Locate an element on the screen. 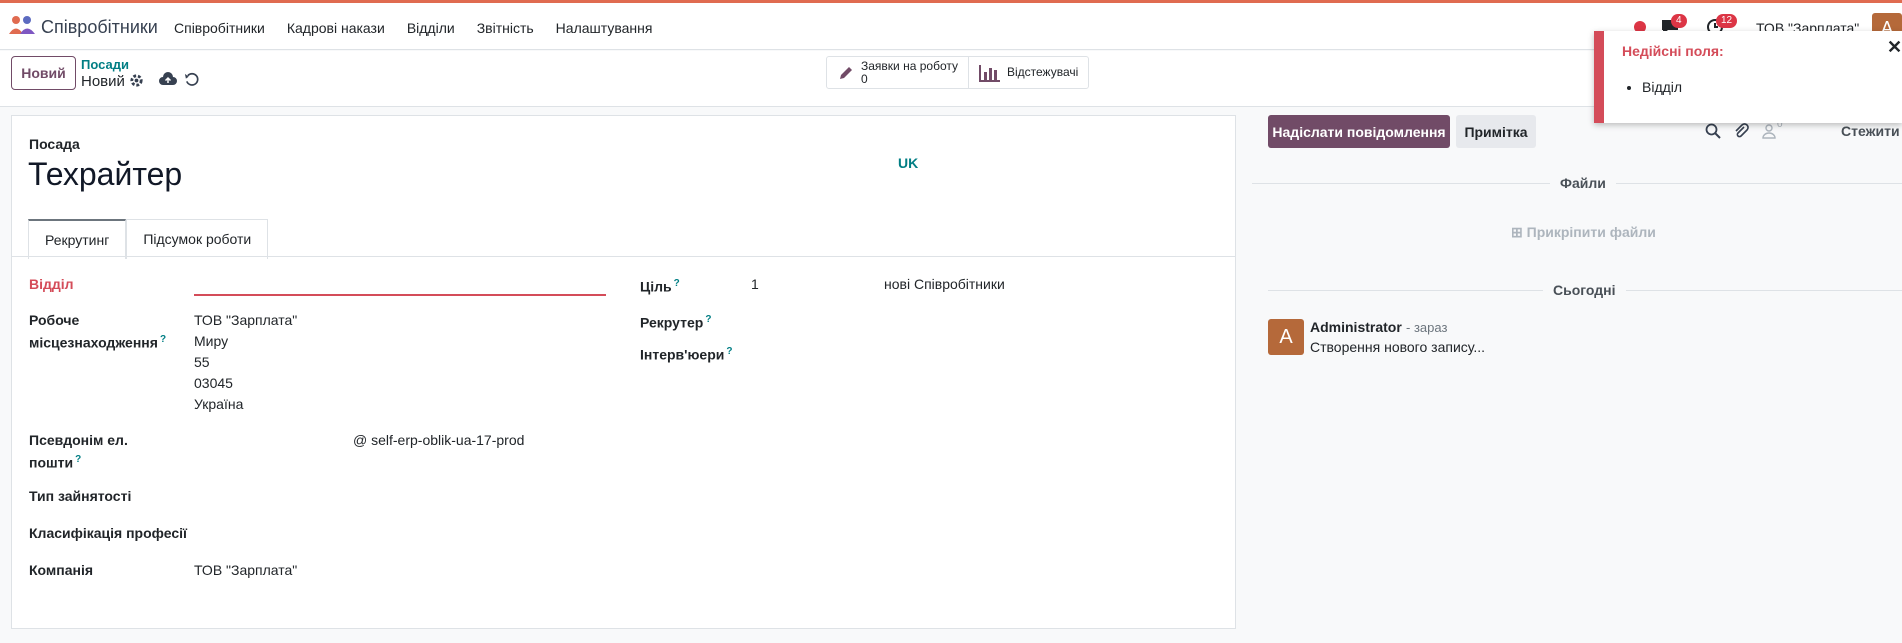 The image size is (1902, 643). address-line: Миру is located at coordinates (211, 341).